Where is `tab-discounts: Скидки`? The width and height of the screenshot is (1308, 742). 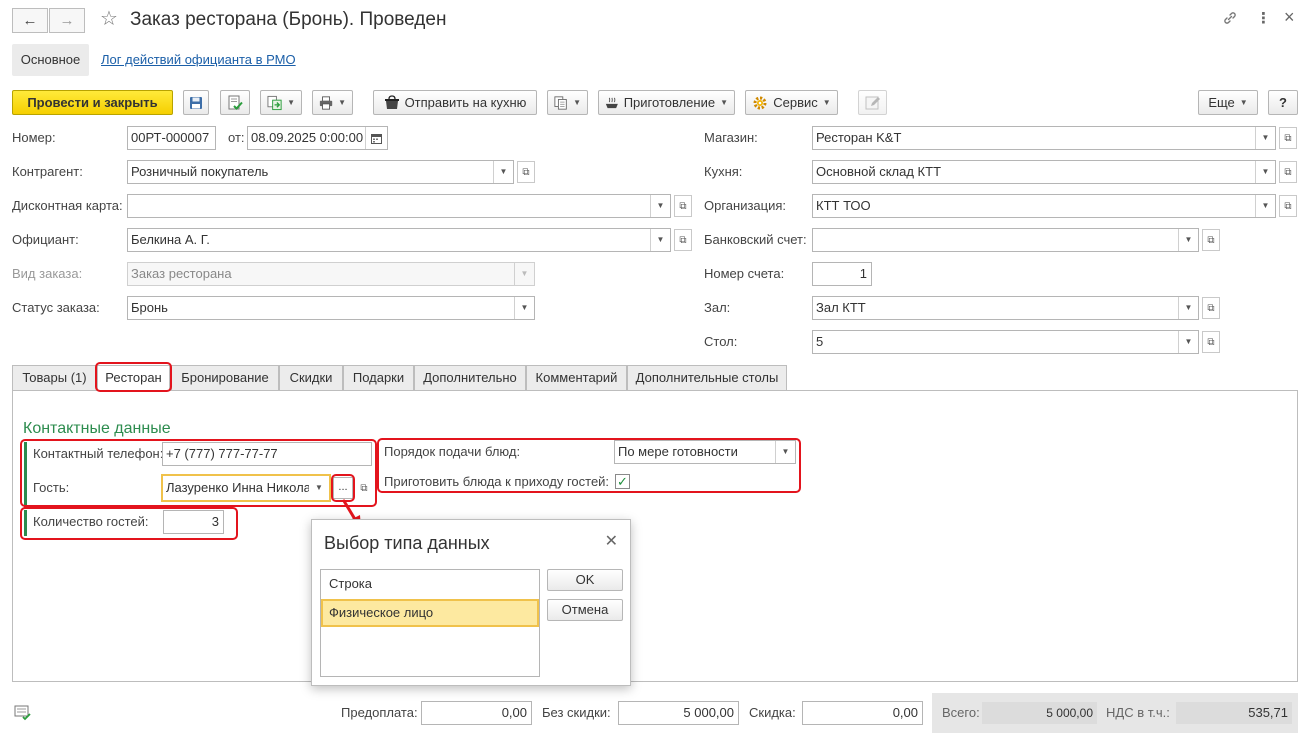 tab-discounts: Скидки is located at coordinates (311, 378).